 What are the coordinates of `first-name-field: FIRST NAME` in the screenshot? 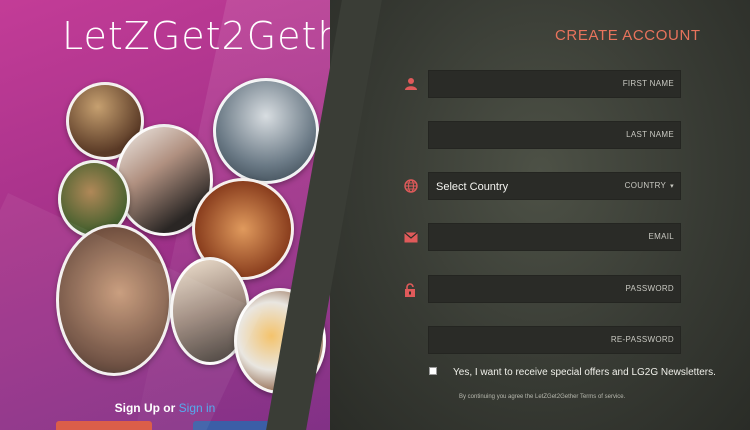 It's located at (554, 84).